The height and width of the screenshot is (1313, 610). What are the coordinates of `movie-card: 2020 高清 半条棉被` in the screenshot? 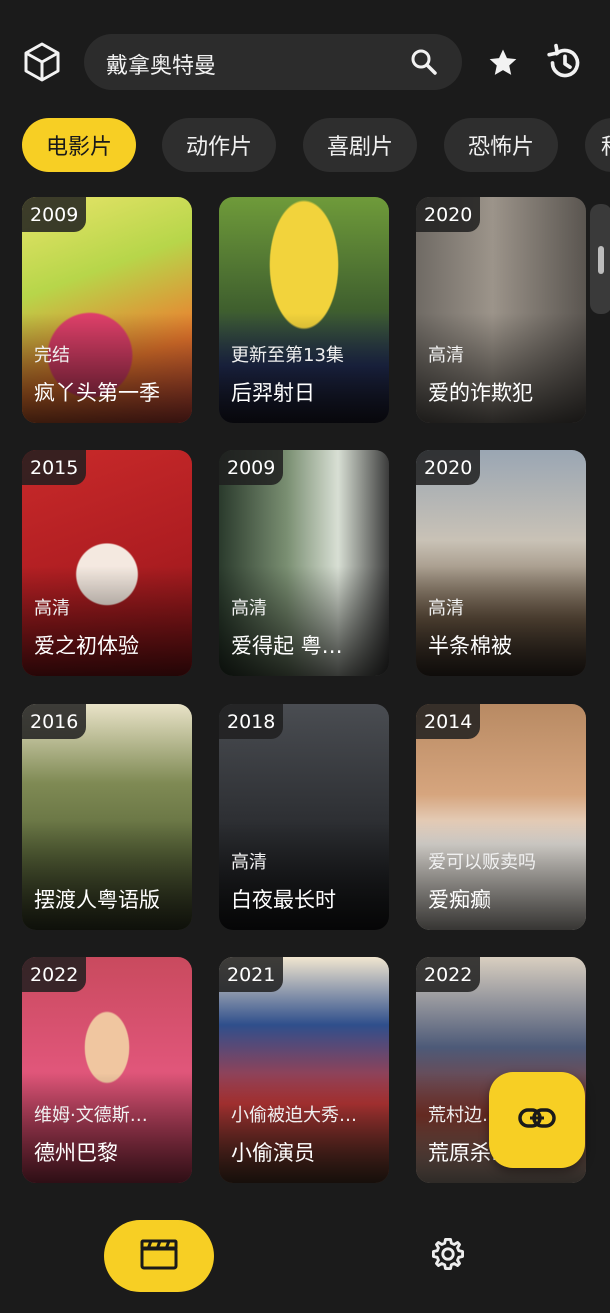 It's located at (501, 563).